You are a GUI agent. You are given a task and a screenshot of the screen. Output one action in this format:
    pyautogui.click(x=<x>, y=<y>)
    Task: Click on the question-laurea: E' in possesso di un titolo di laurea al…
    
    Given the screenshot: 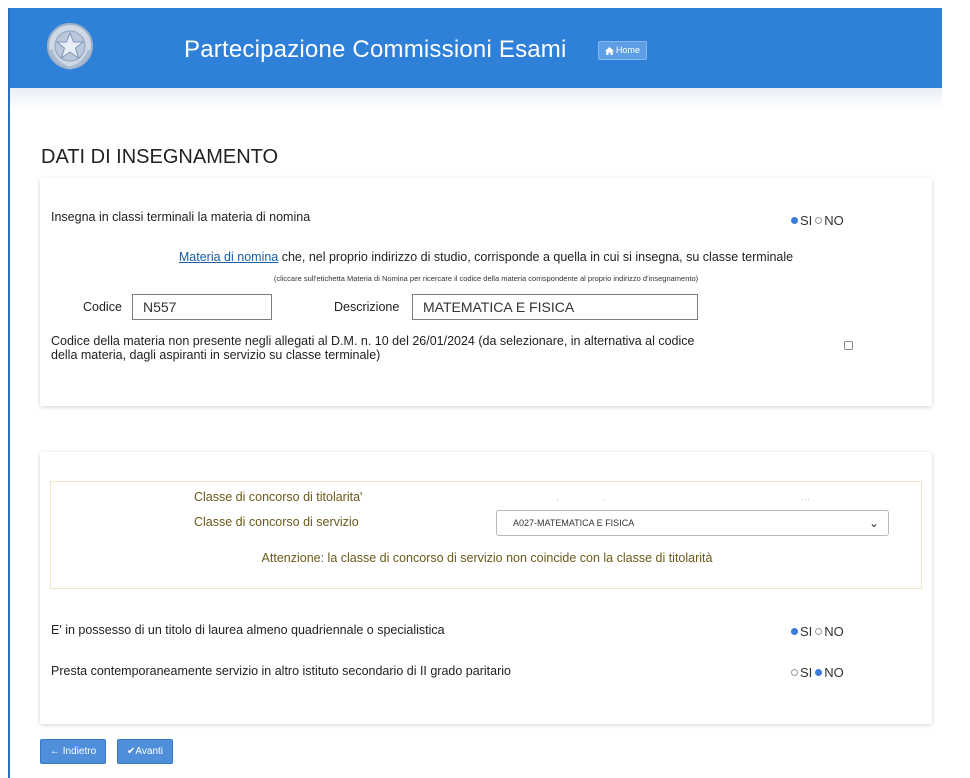 What is the action you would take?
    pyautogui.click(x=248, y=630)
    